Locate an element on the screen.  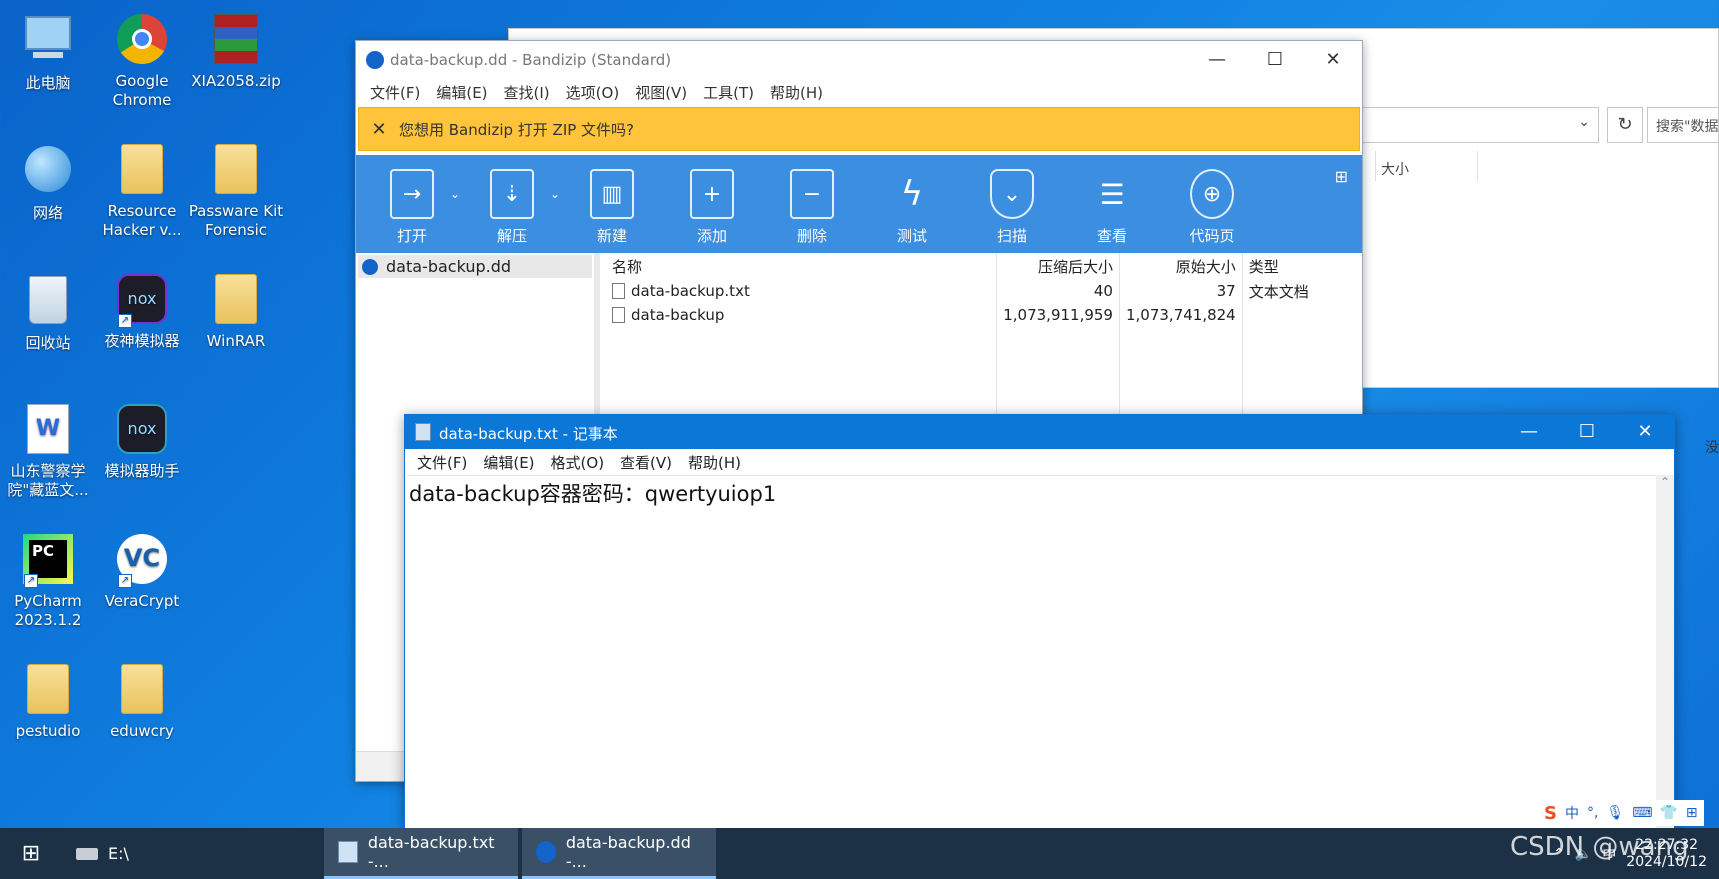
desktop-icon-veracrypt: VC ↗ VeraCrypt is located at coordinates (142, 570).